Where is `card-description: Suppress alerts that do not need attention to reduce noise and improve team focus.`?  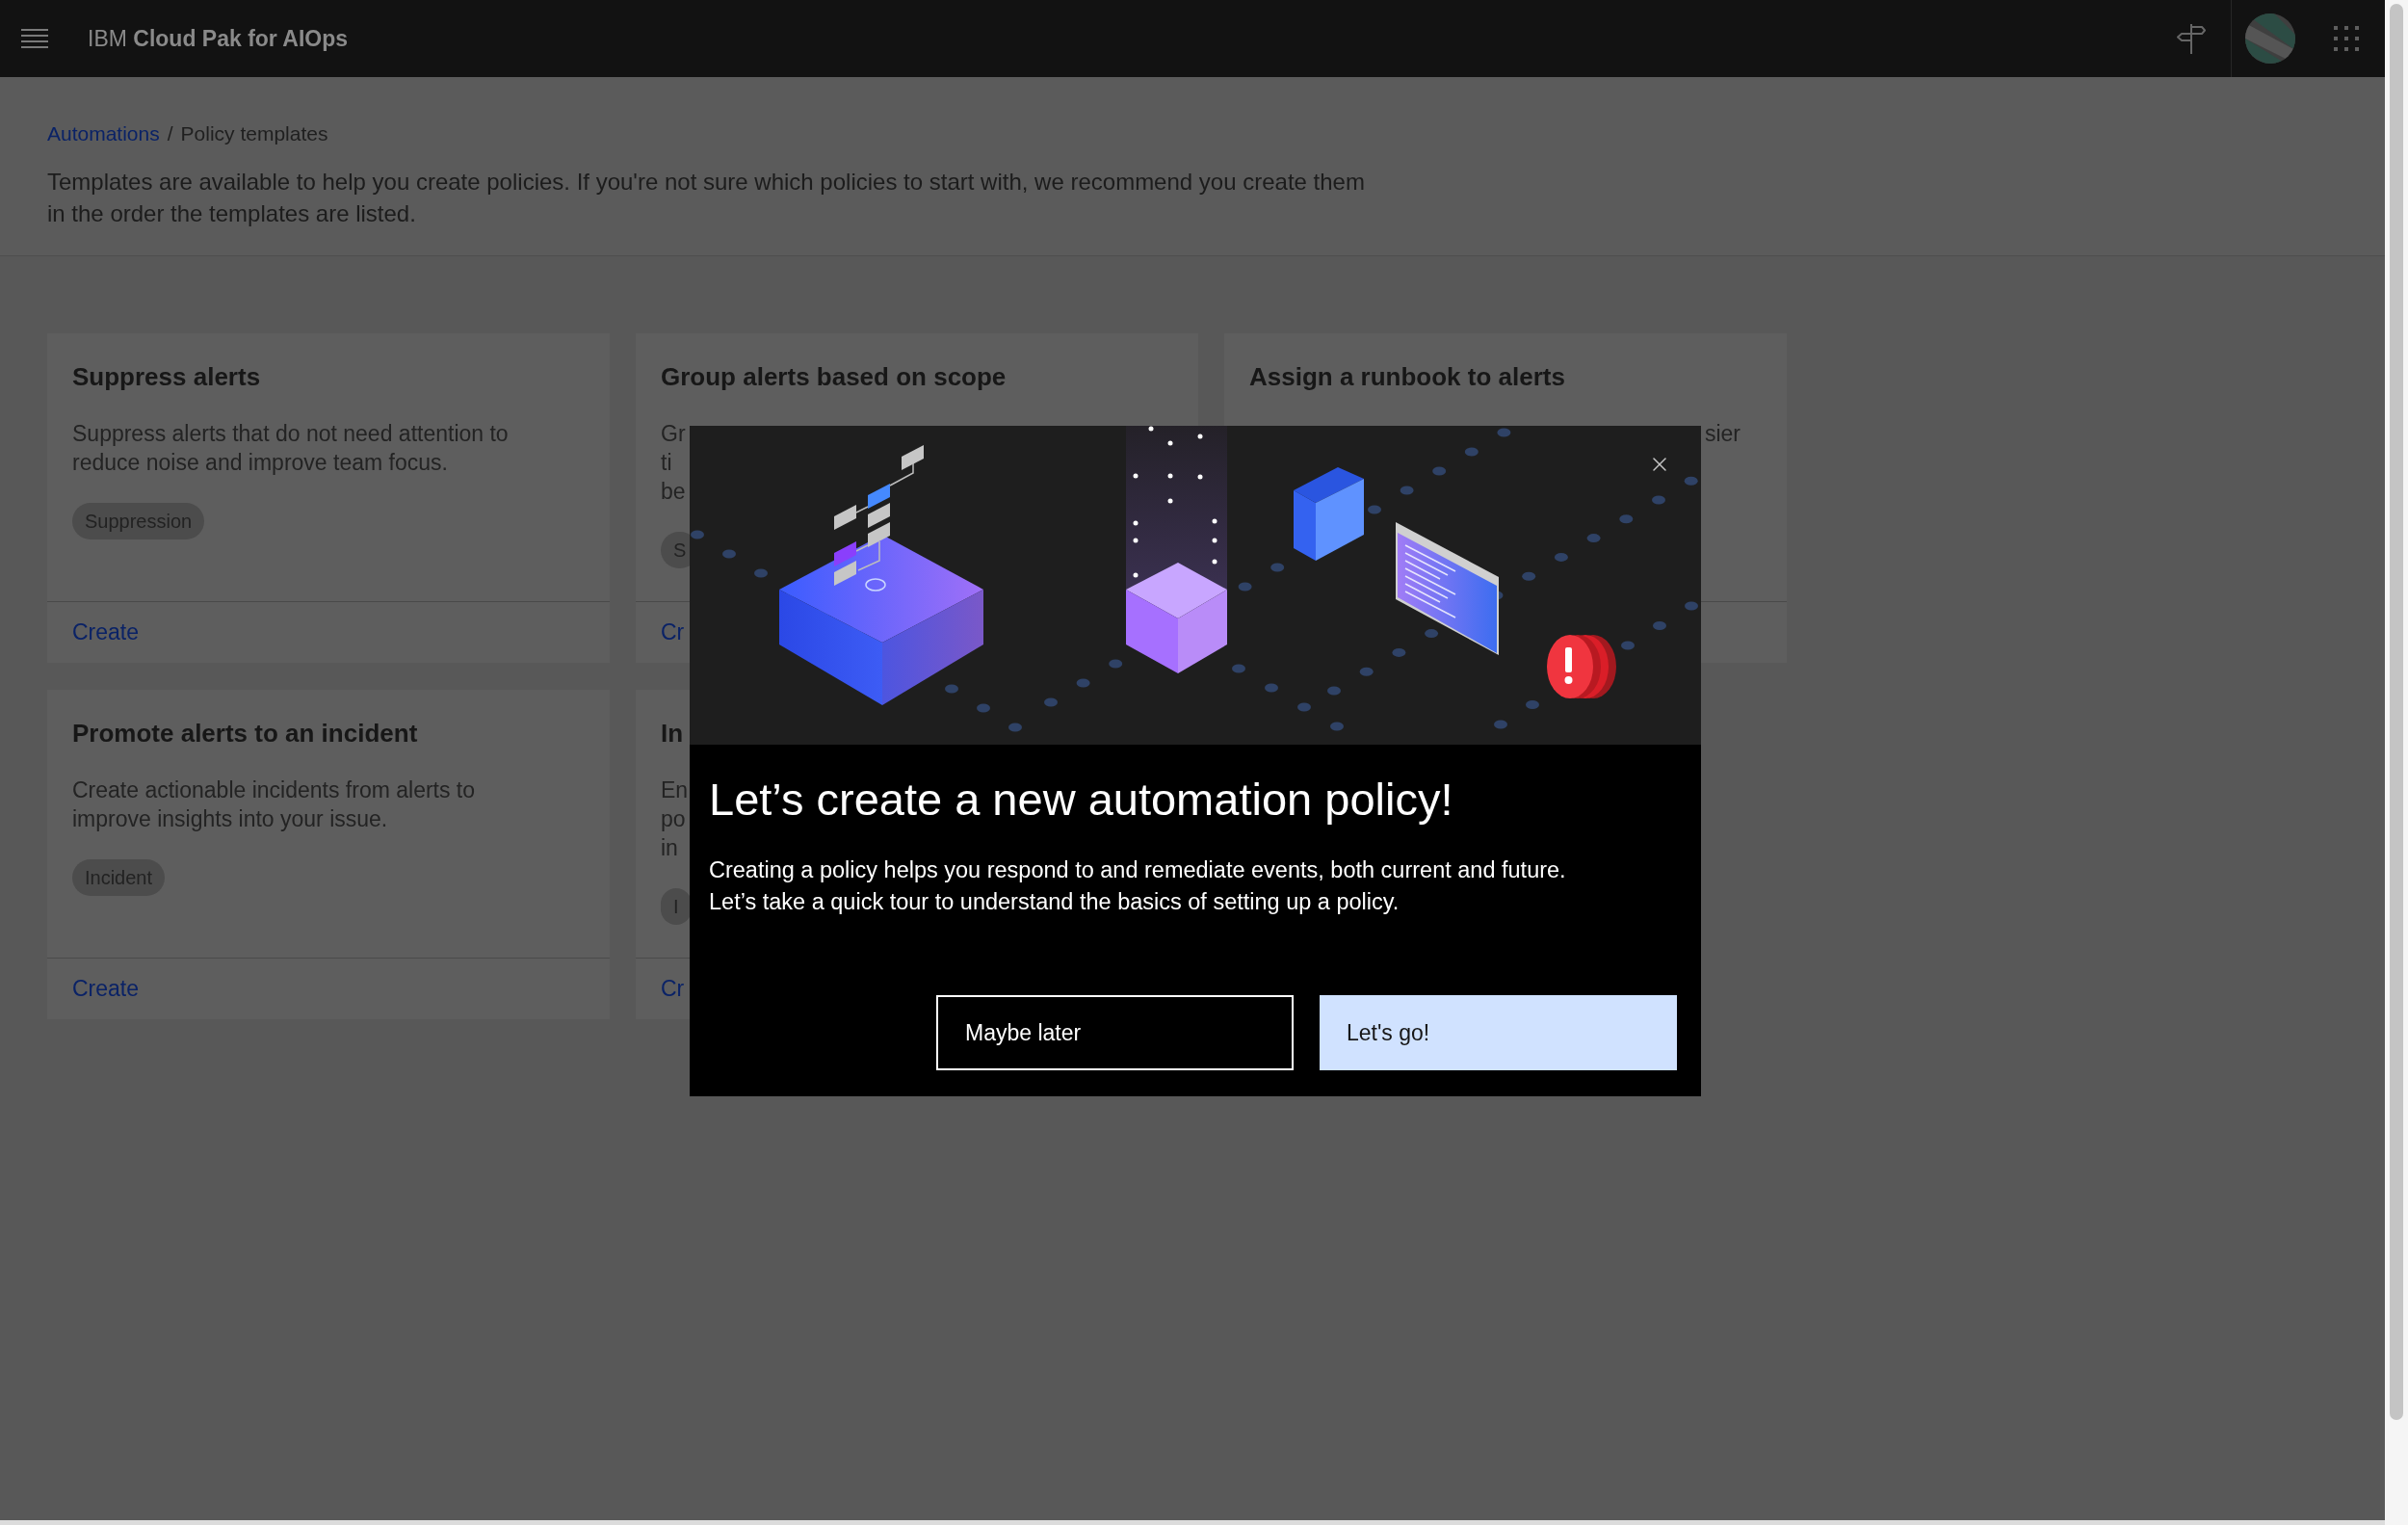
card-description: Suppress alerts that do not need attention to reduce noise and improve team focus. is located at coordinates (290, 449).